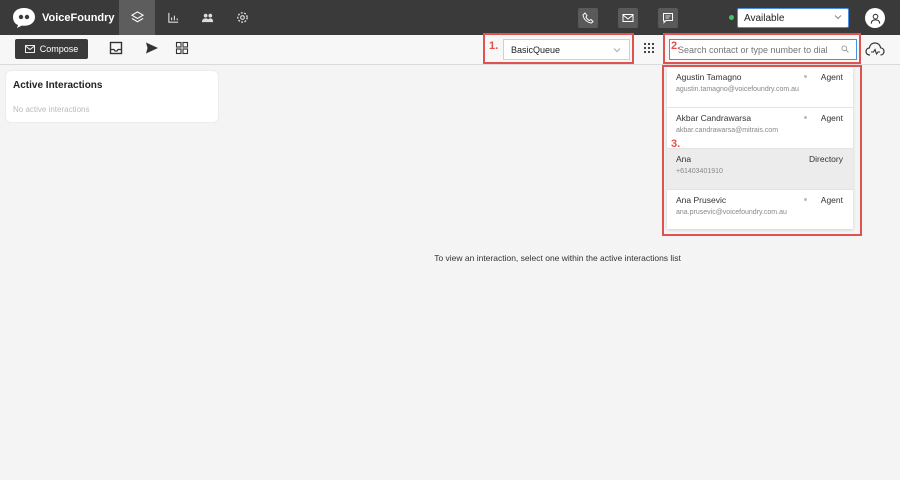  I want to click on top-nav-bar: VoiceFoundry Available, so click(450, 17).